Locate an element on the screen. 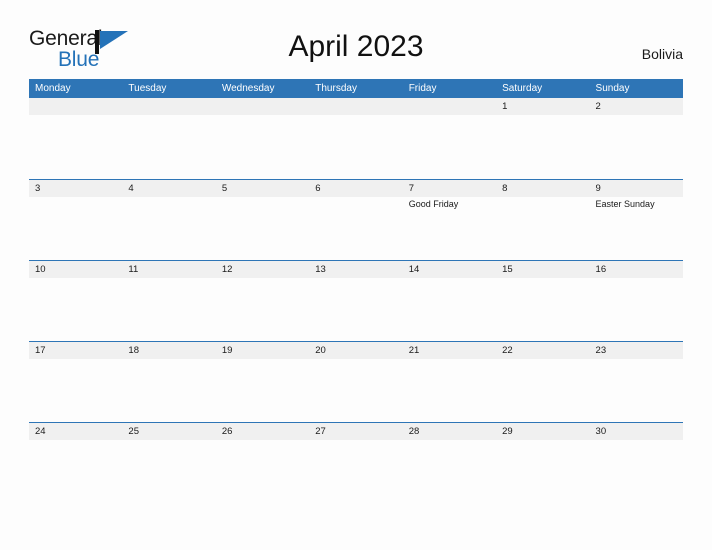 Image resolution: width=712 pixels, height=550 pixels. calendar-day-cell: 6 is located at coordinates (356, 220).